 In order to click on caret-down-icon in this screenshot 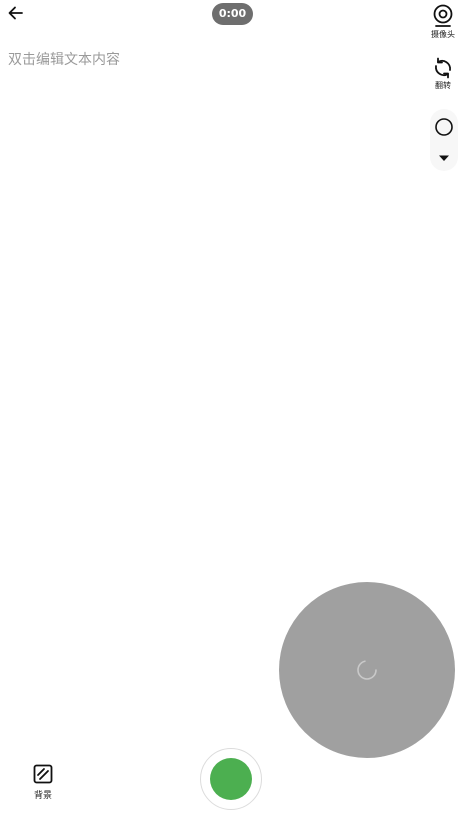, I will do `click(444, 158)`.